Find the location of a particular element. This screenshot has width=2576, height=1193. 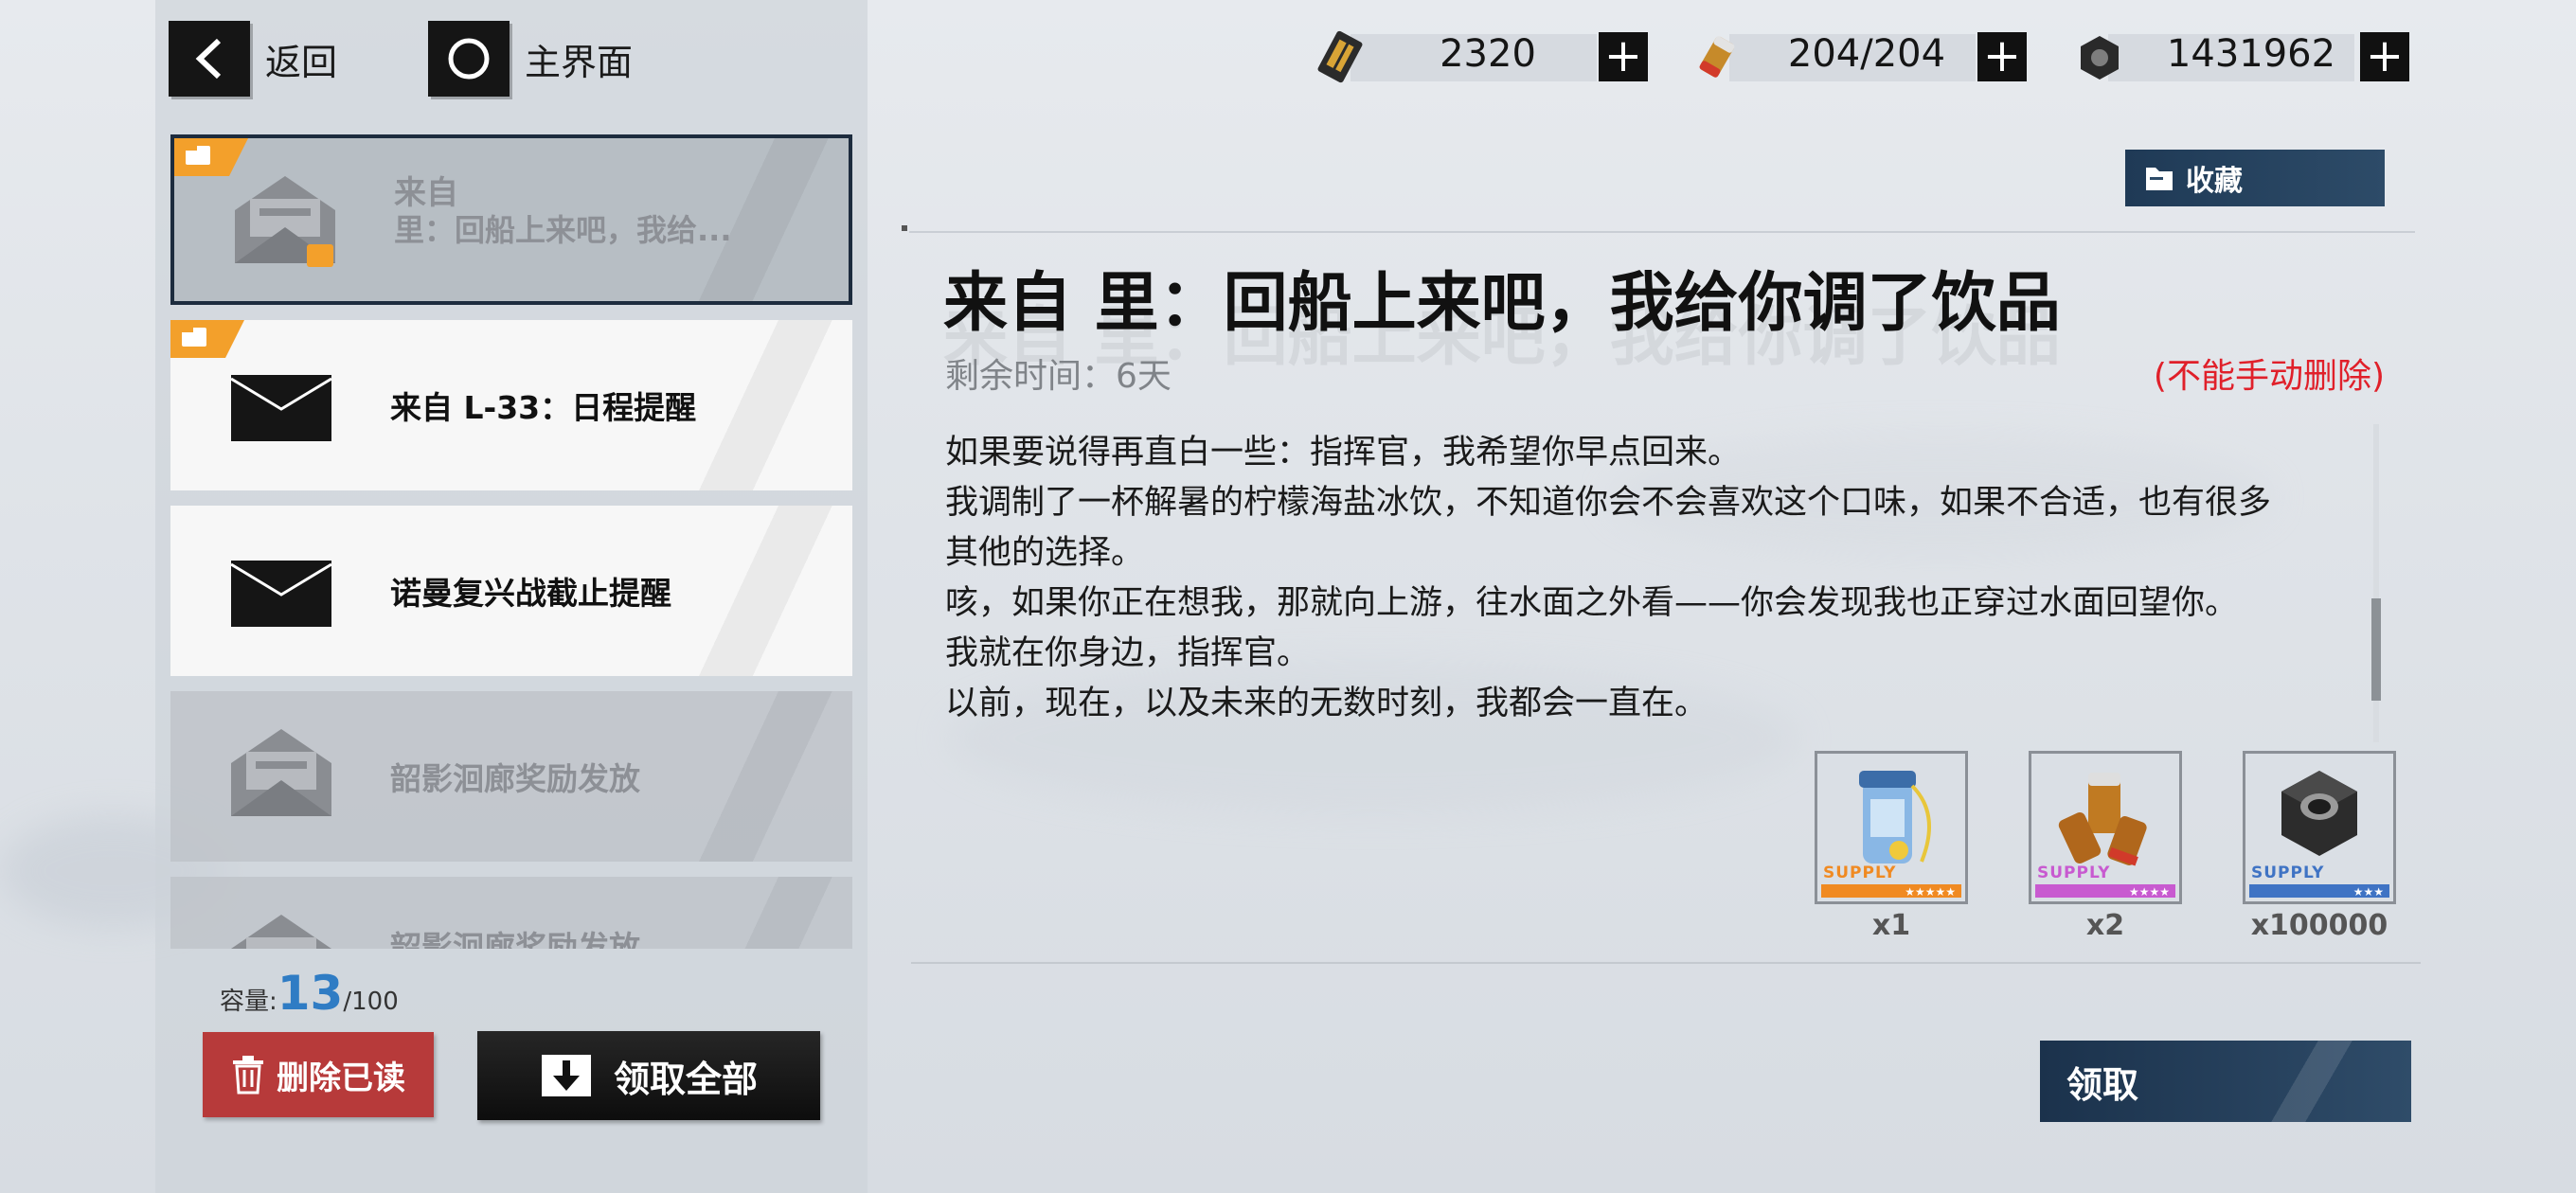

resource-hex-nut: 1431962 + is located at coordinates (2239, 55).